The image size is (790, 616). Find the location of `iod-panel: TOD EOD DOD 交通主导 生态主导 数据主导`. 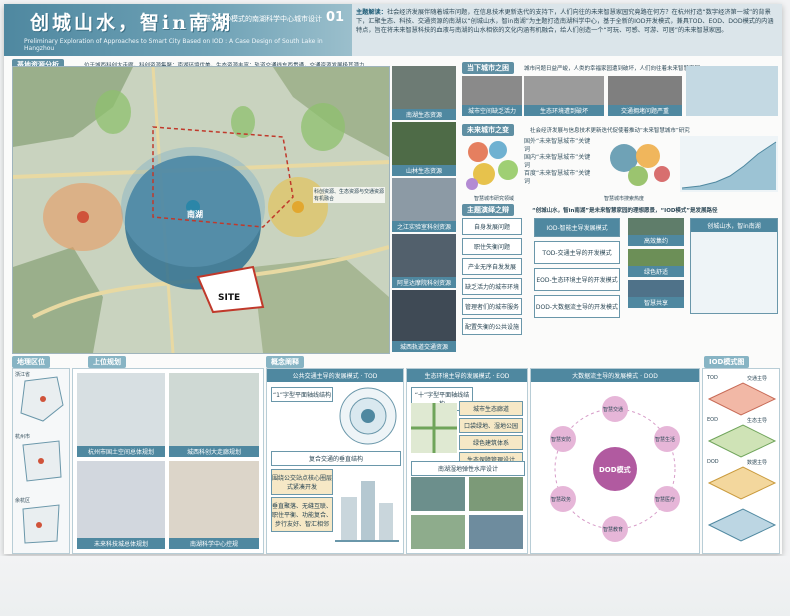

iod-panel: TOD EOD DOD 交通主导 生态主导 数据主导 is located at coordinates (741, 461).